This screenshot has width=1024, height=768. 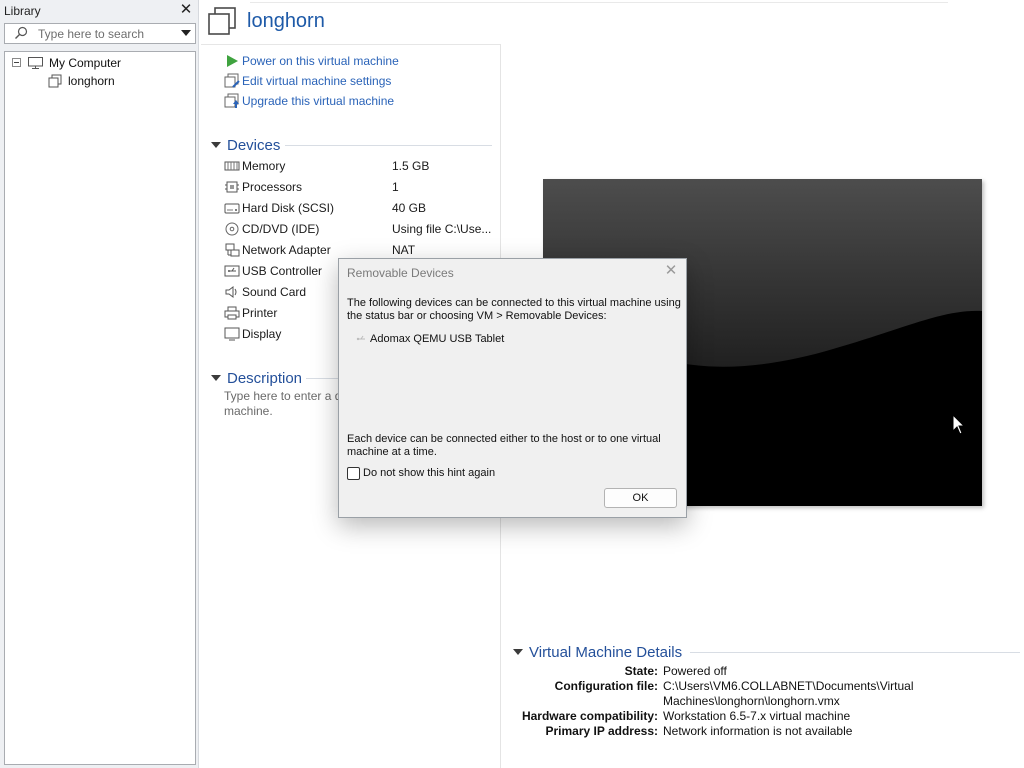 What do you see at coordinates (599, 2) in the screenshot?
I see `title-divider` at bounding box center [599, 2].